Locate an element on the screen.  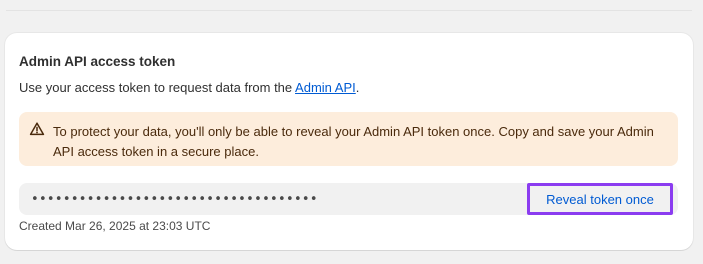
created-timestamp: Created Mar 26, 2025 at 23:03 UTC is located at coordinates (115, 226).